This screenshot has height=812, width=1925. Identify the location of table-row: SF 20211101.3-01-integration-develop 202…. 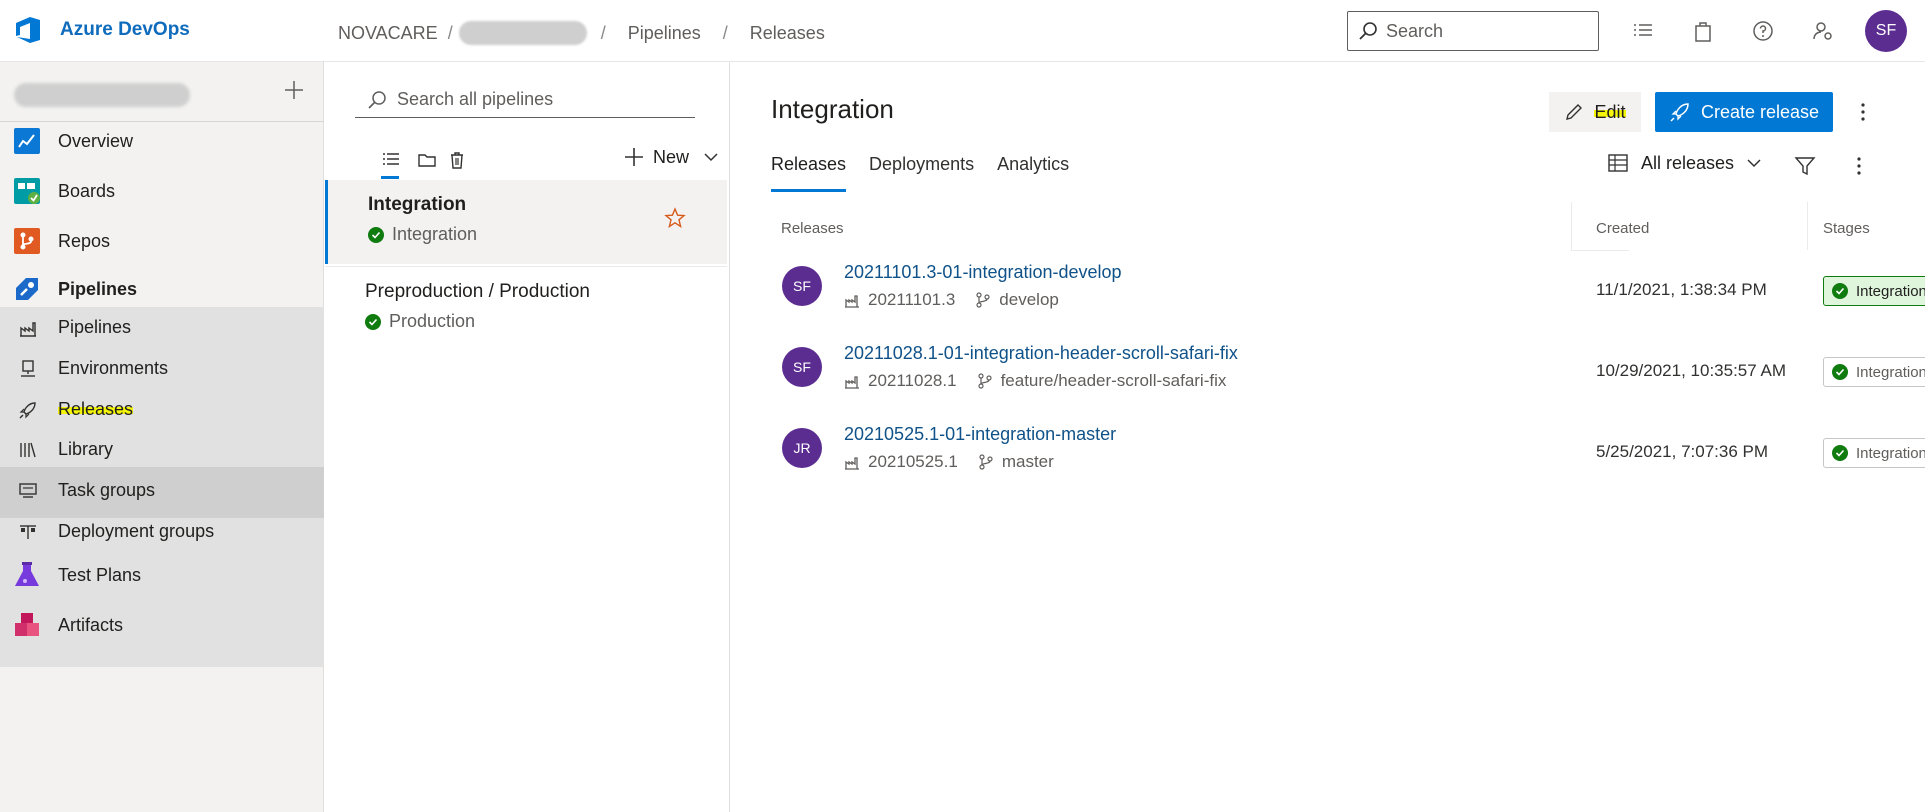
(1348, 290).